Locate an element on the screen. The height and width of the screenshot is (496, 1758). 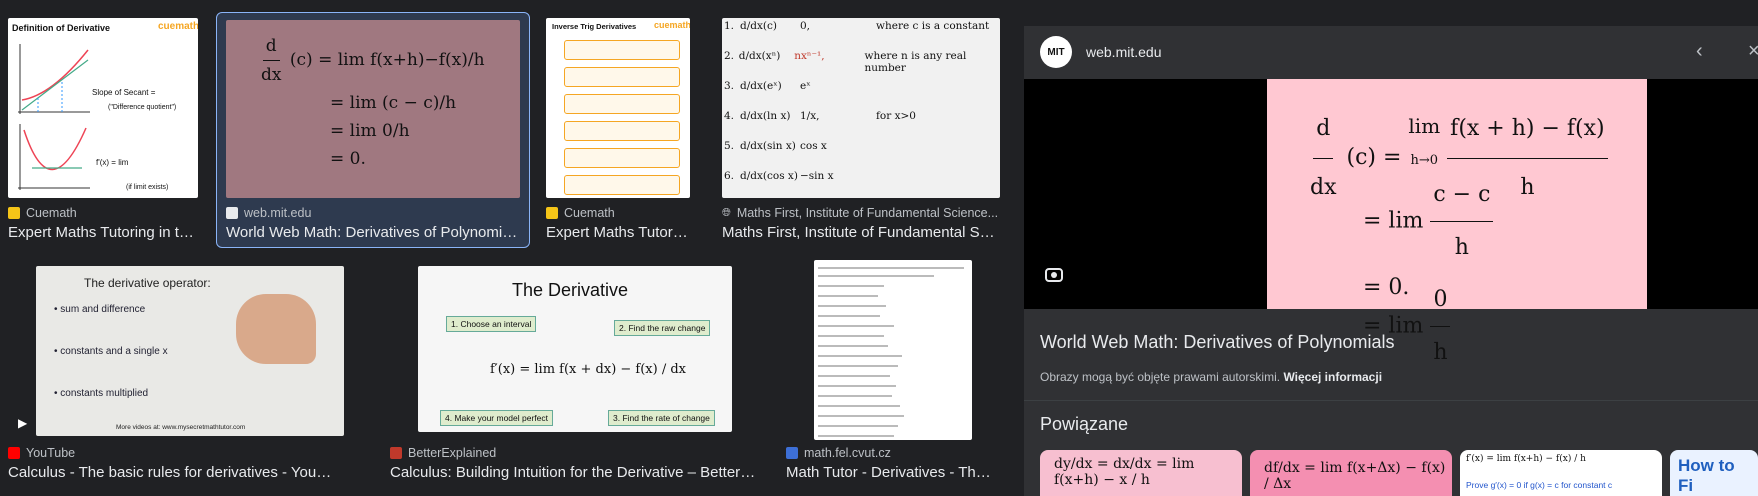
whiteboard-line: • constants multiplied is located at coordinates (101, 393).